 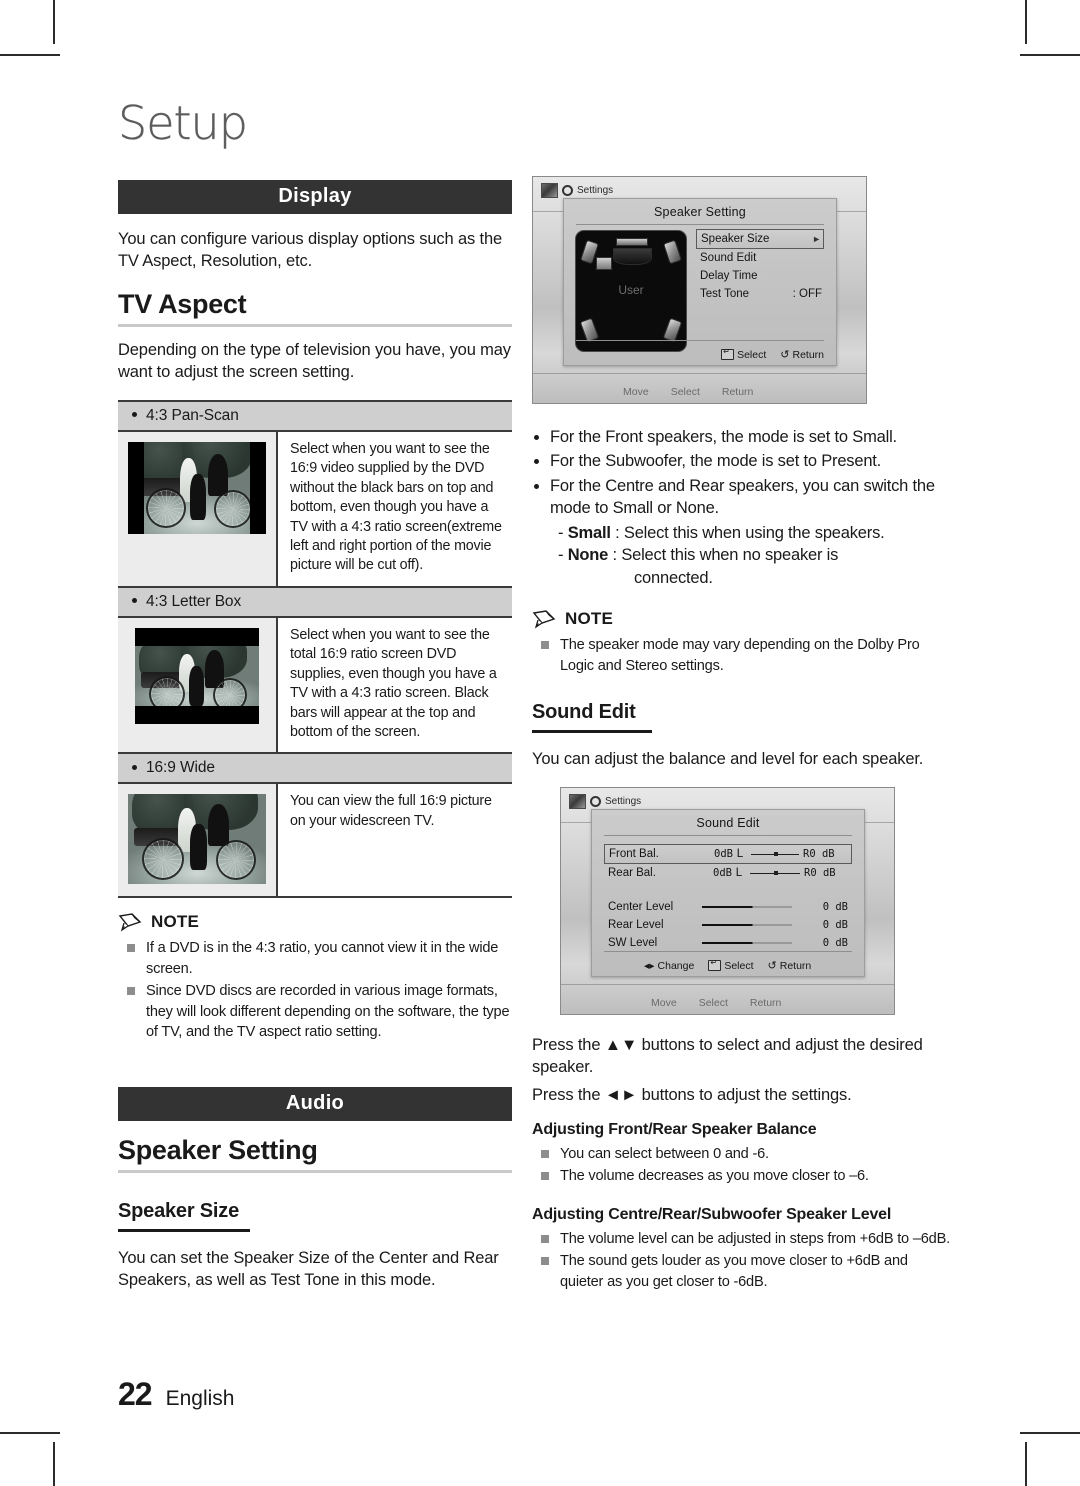 I want to click on sound-edit-row-center-level: Center Level 0 dB, so click(x=728, y=907).